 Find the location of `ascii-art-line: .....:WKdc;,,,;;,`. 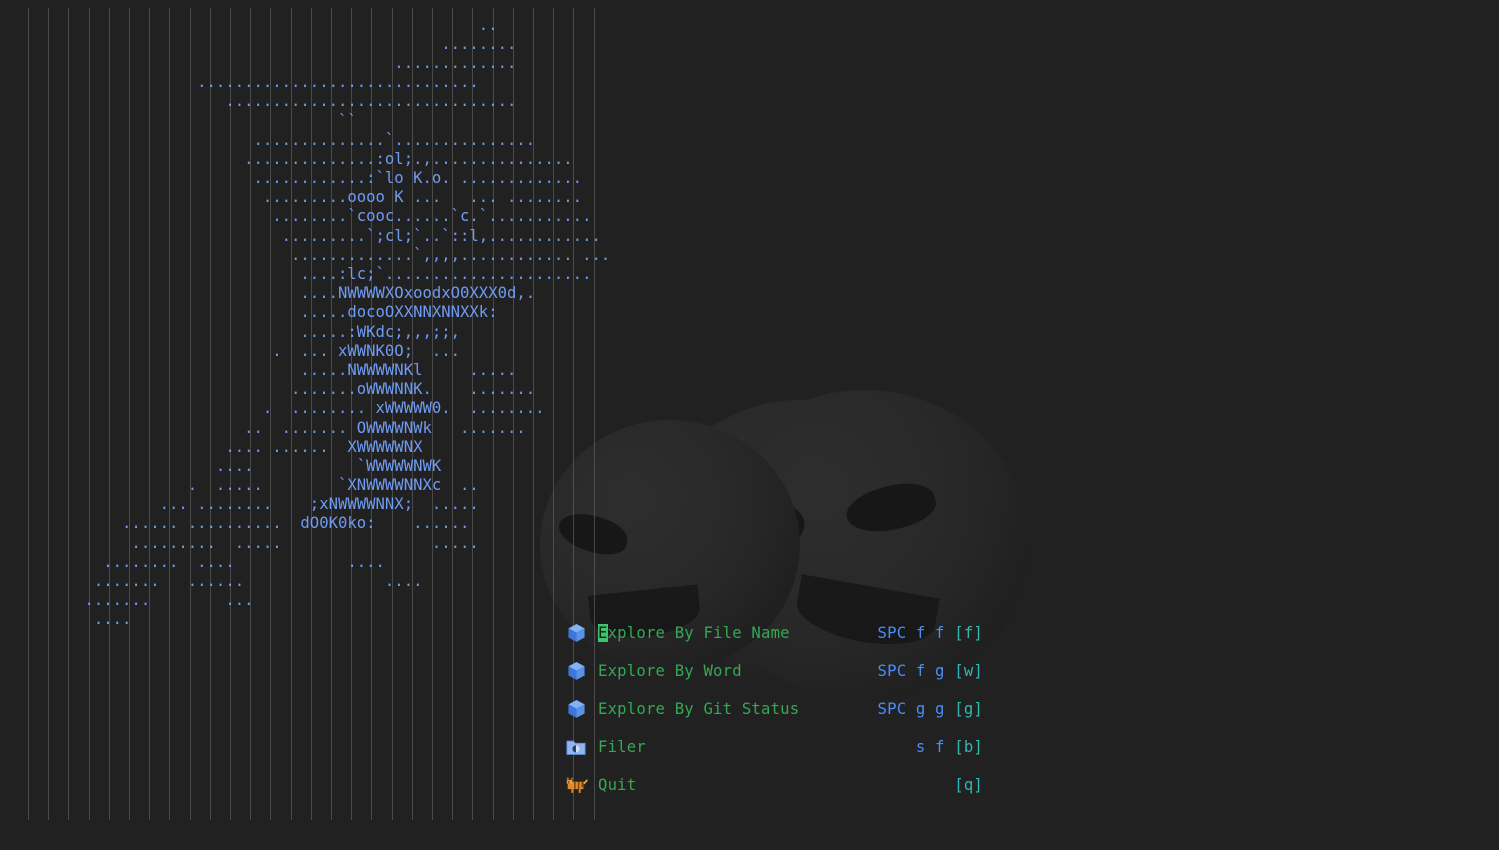

ascii-art-line: .....:WKdc;,,,;;, is located at coordinates (230, 331).